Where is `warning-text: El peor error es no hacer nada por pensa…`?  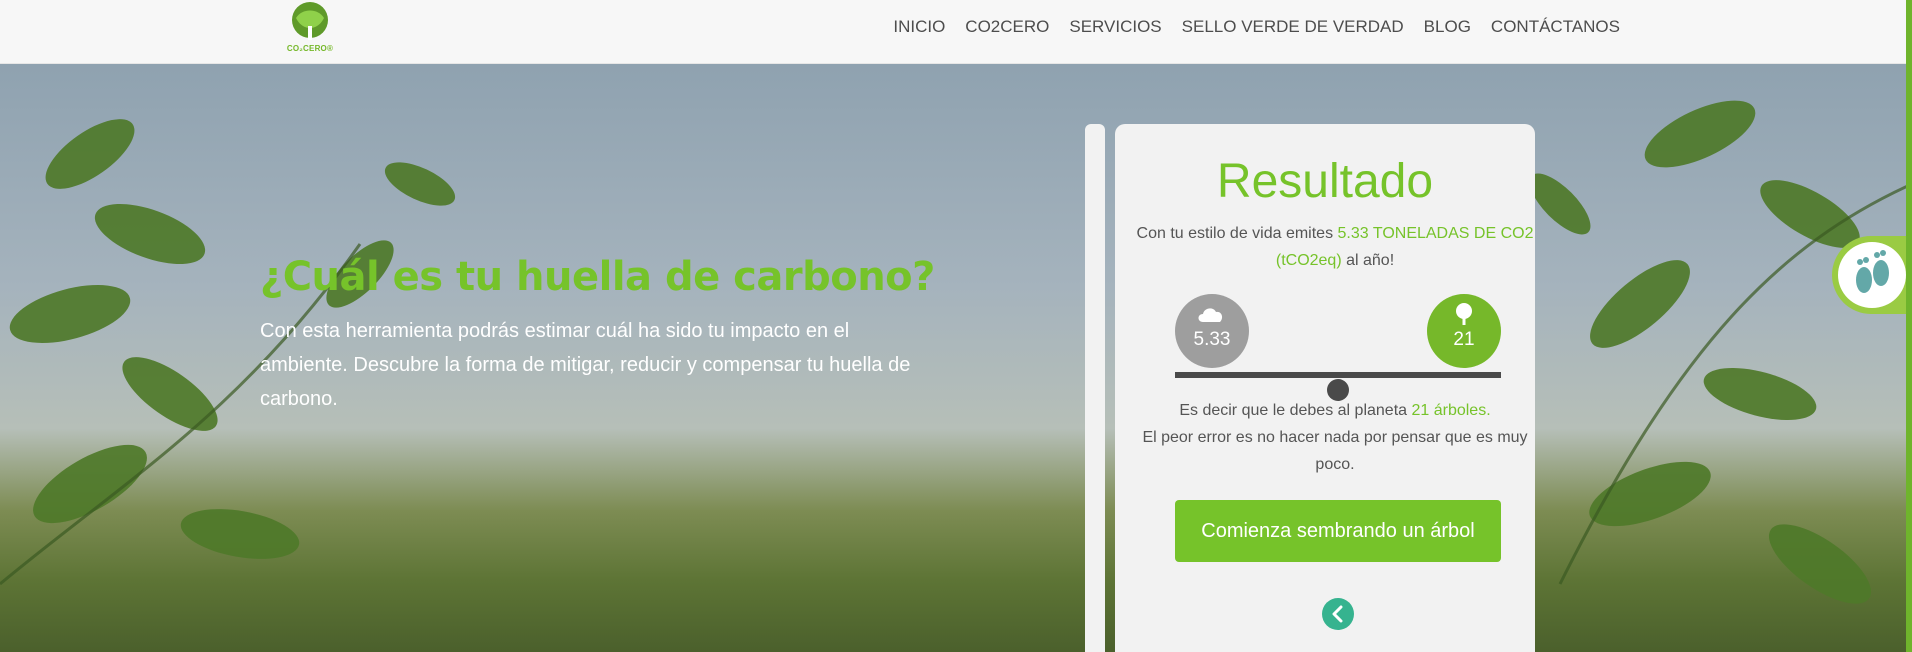
warning-text: El peor error es no hacer nada por pensa… is located at coordinates (1335, 451).